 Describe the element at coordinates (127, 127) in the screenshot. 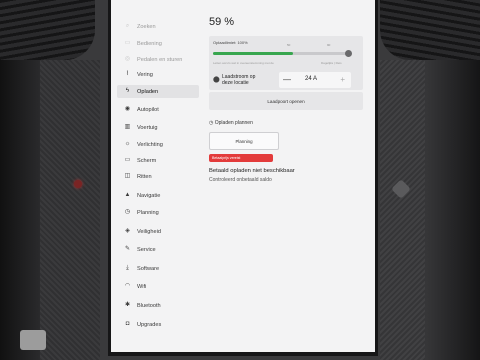

I see `vehicle-icon: ▥` at that location.